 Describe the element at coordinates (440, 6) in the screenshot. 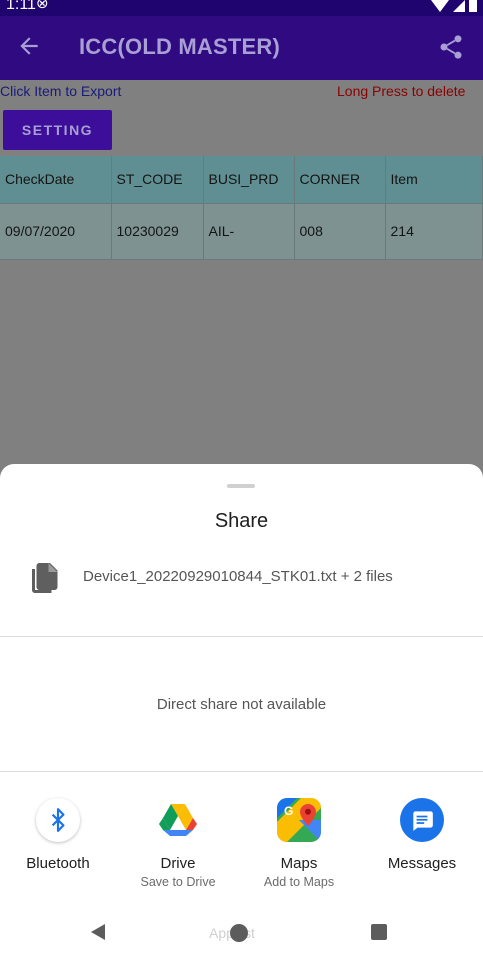

I see `wifi-icon` at that location.